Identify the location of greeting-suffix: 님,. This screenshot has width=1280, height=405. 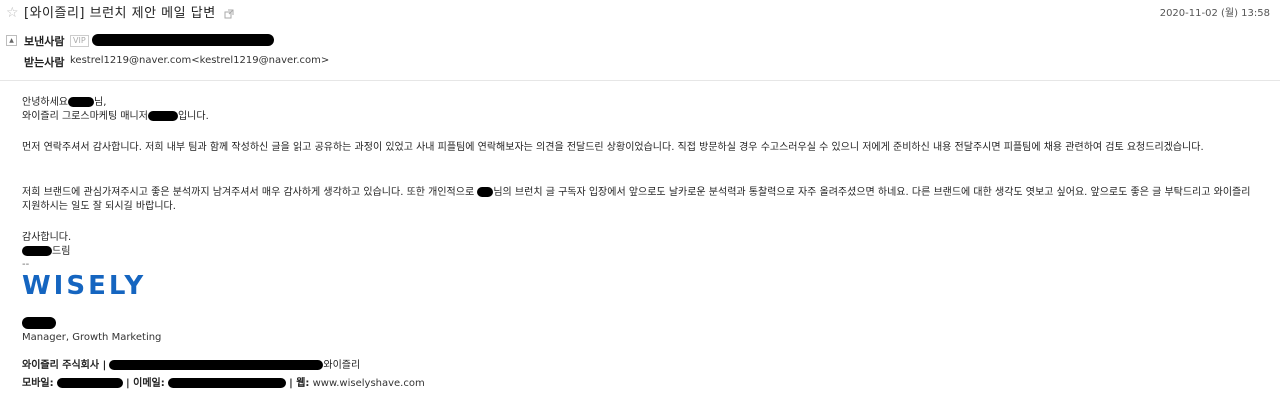
(100, 102).